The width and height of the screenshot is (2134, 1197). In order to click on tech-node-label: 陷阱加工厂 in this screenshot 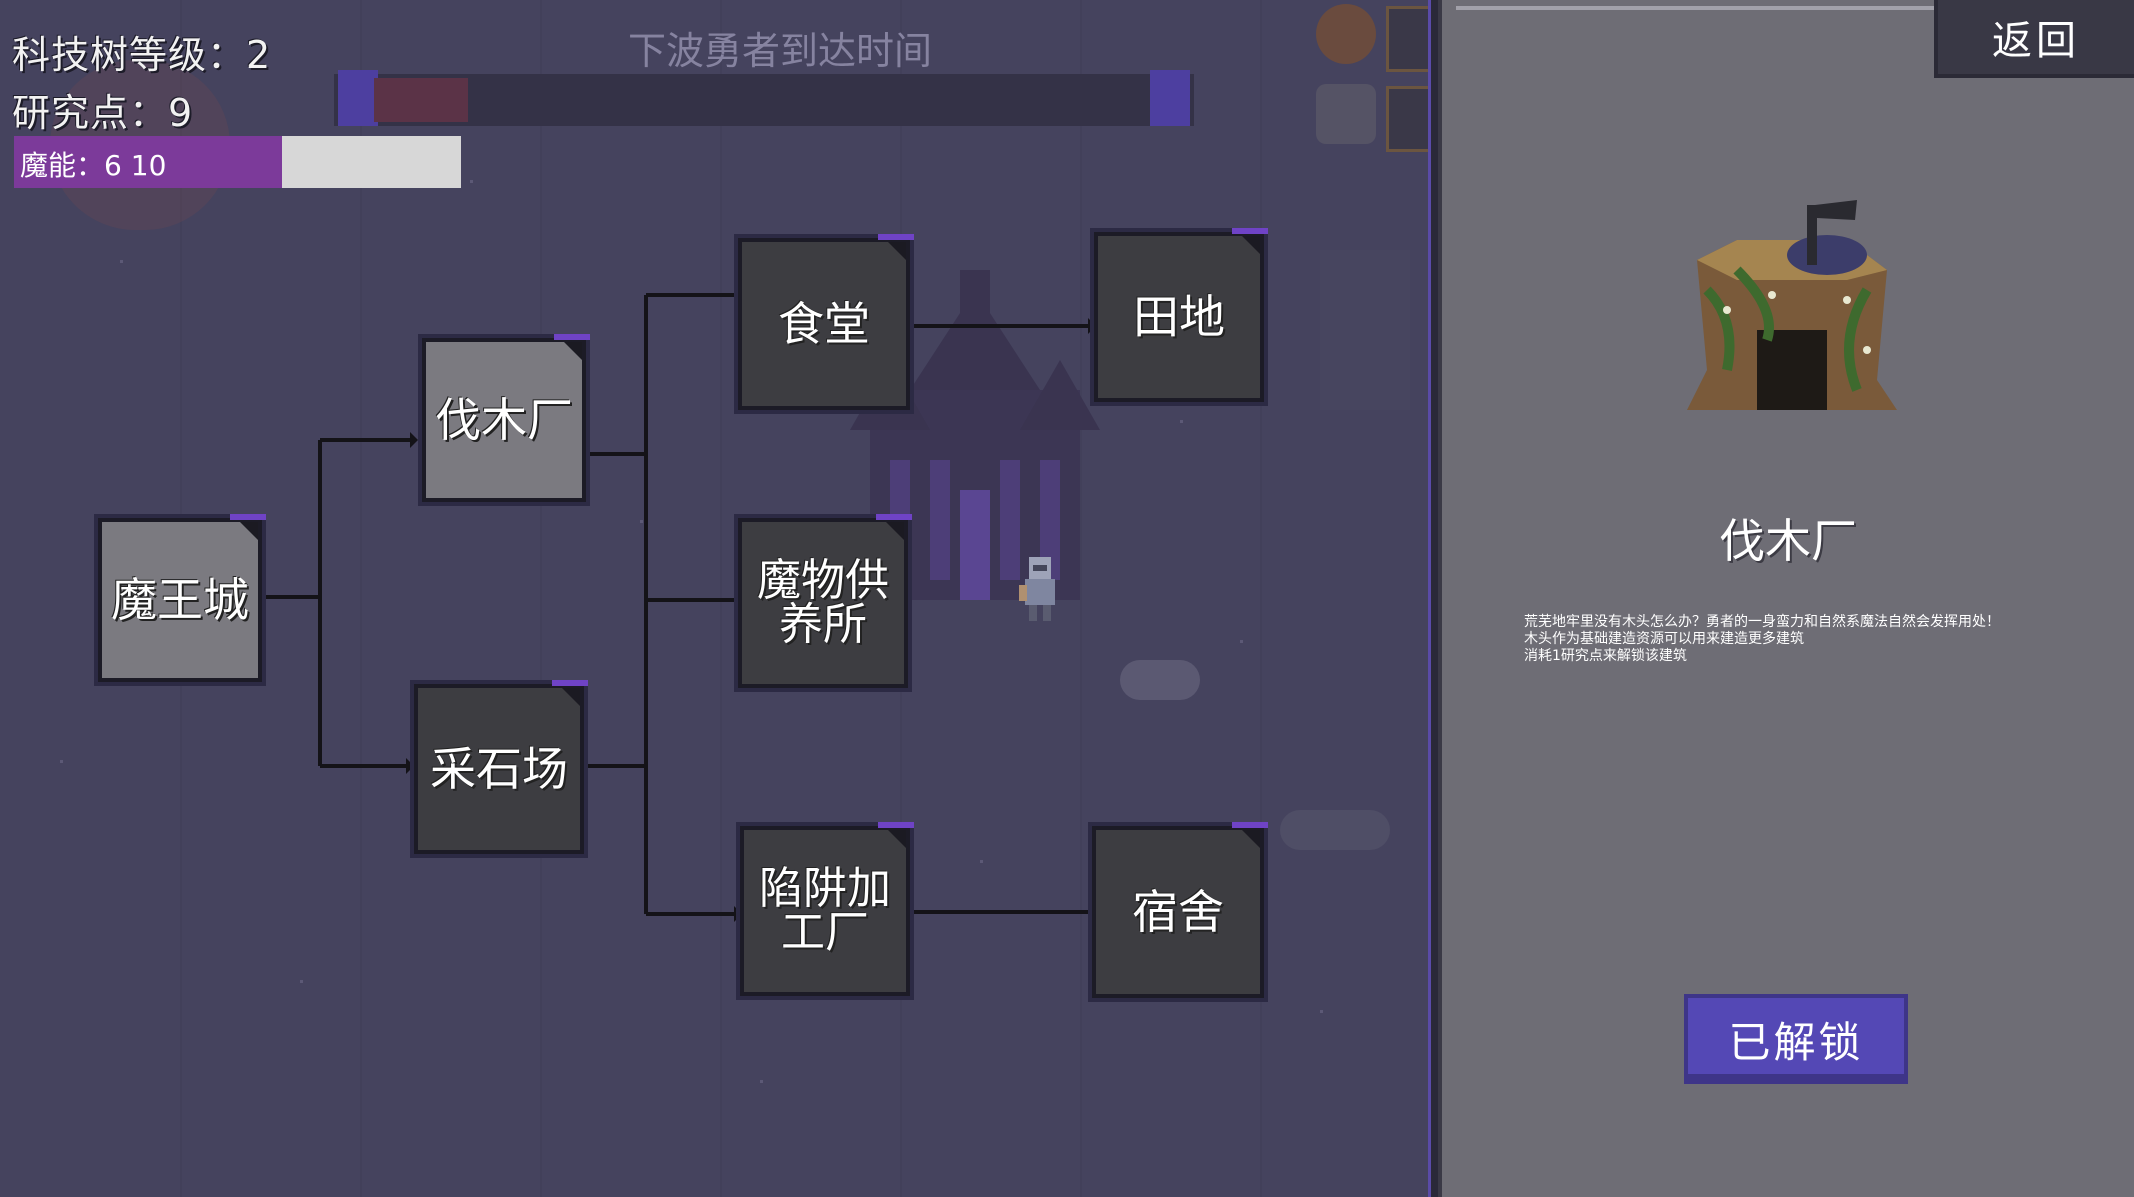, I will do `click(825, 910)`.